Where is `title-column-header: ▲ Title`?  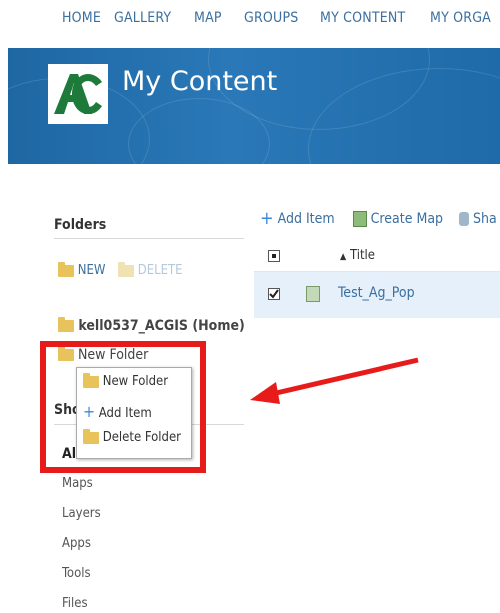 title-column-header: ▲ Title is located at coordinates (357, 255).